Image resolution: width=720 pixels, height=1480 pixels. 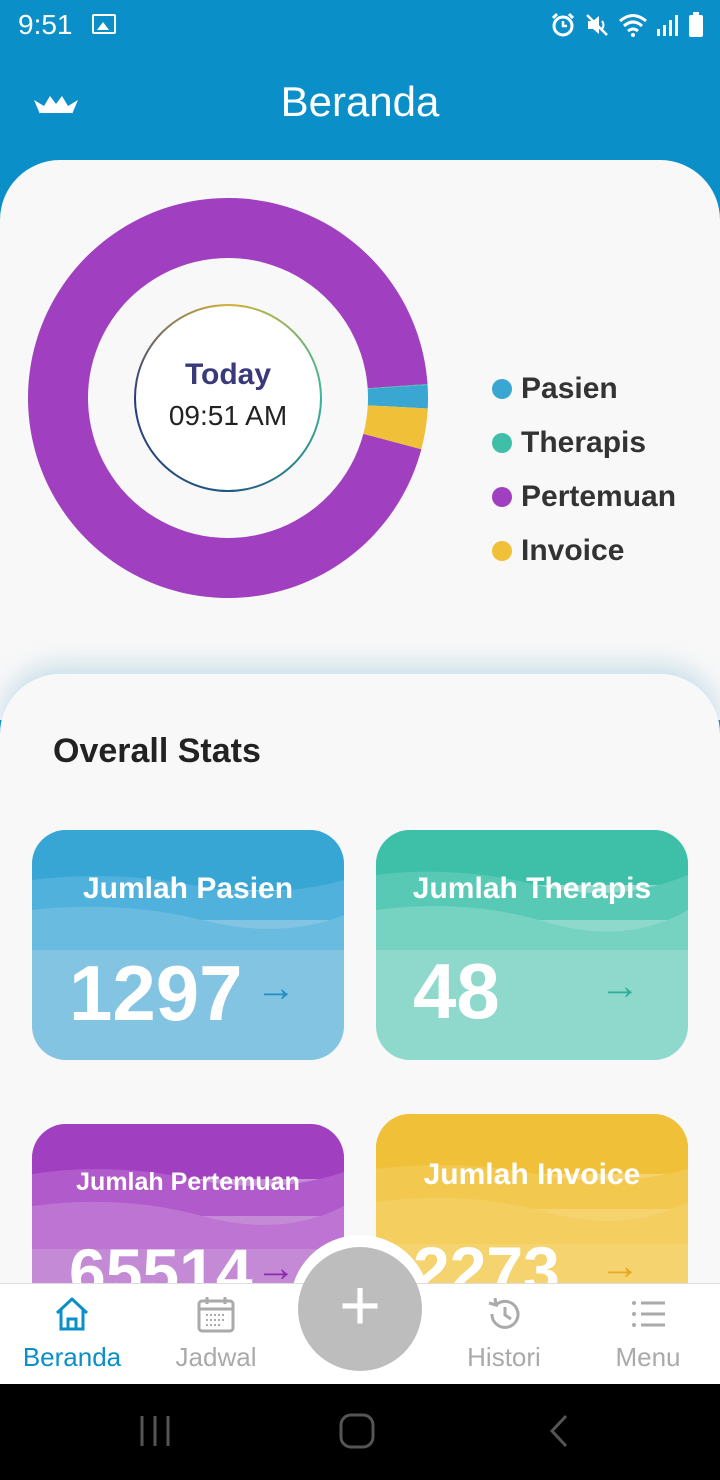 I want to click on chart-legend: Pasien Therapis Pertemuan Invoice, so click(x=584, y=470).